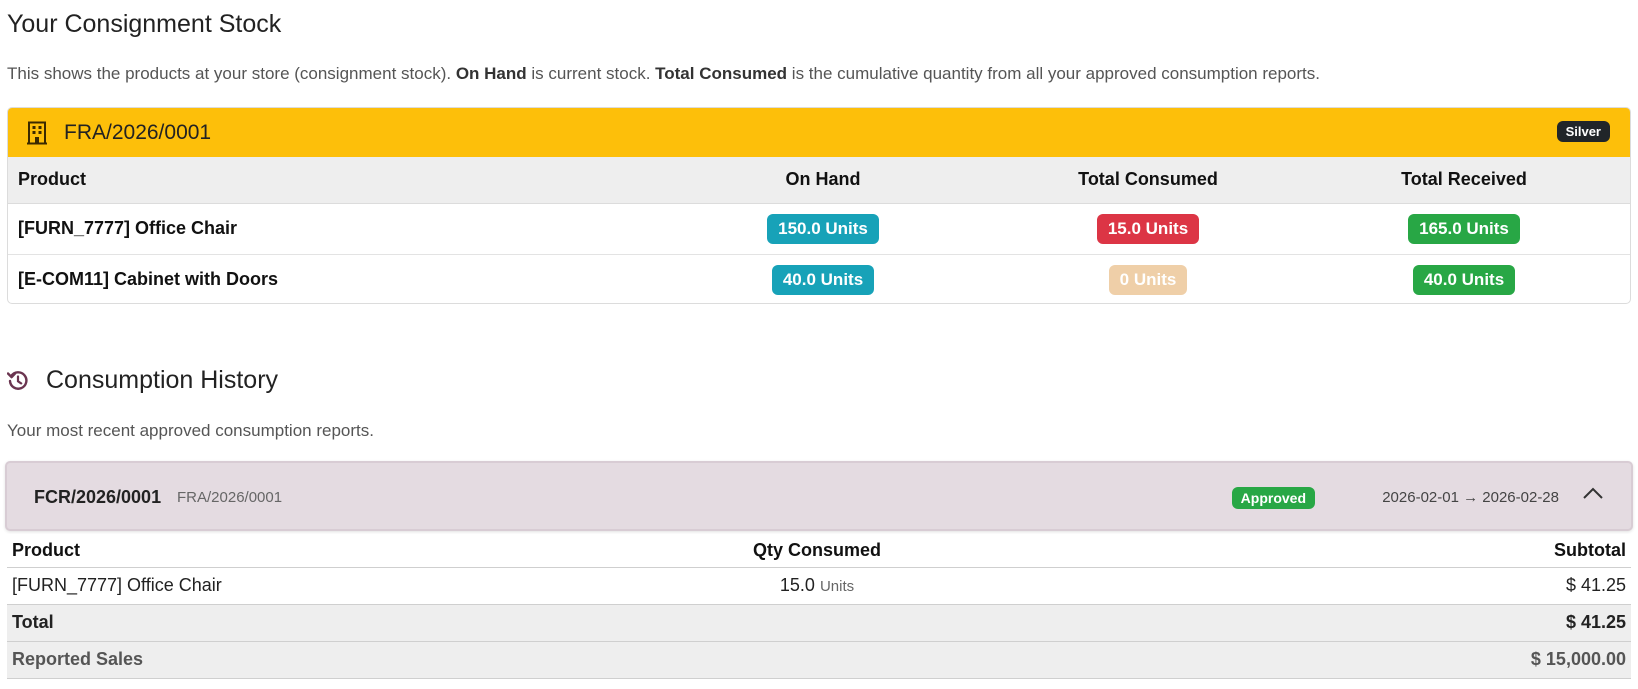  Describe the element at coordinates (307, 660) in the screenshot. I see `reported-sales-label: Reported Sales` at that location.